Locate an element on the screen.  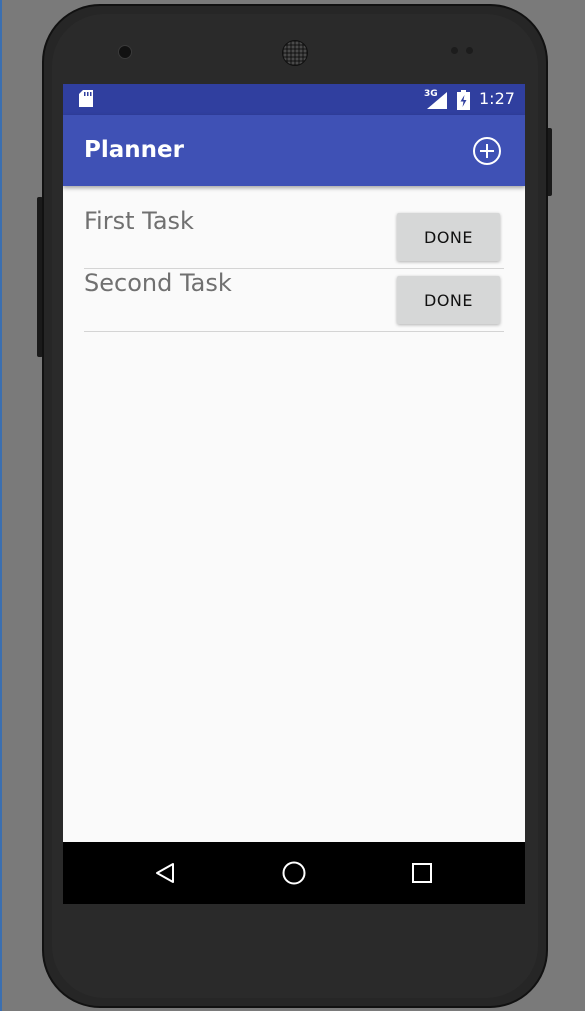
task-name: Second Task is located at coordinates (158, 283).